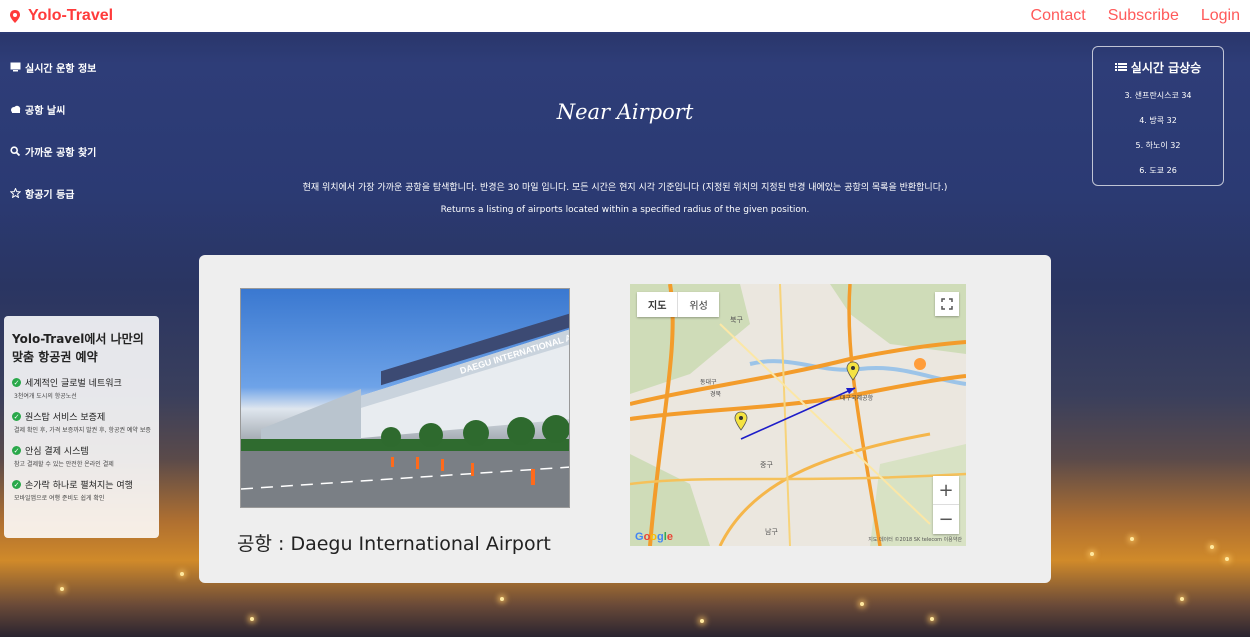 This screenshot has height=637, width=1250. I want to click on brand-name: Yolo-Travel, so click(71, 15).